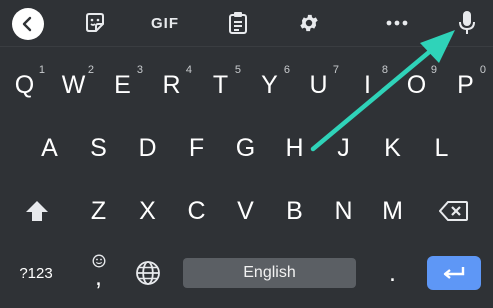 Image resolution: width=493 pixels, height=308 pixels. Describe the element at coordinates (392, 211) in the screenshot. I see `key-m: M` at that location.